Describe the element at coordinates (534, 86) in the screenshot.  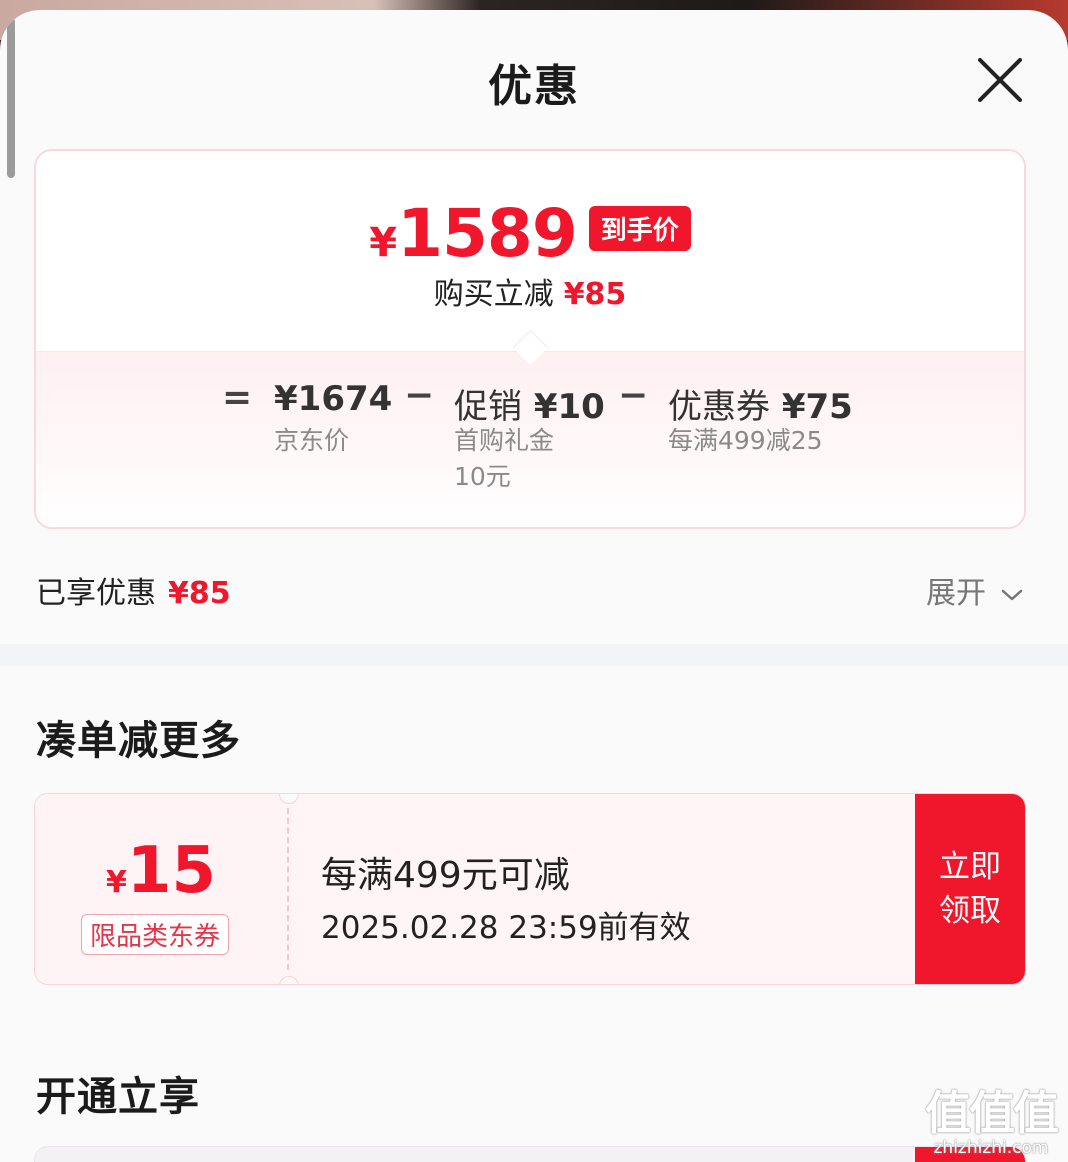
I see `sheet-title: 优惠` at that location.